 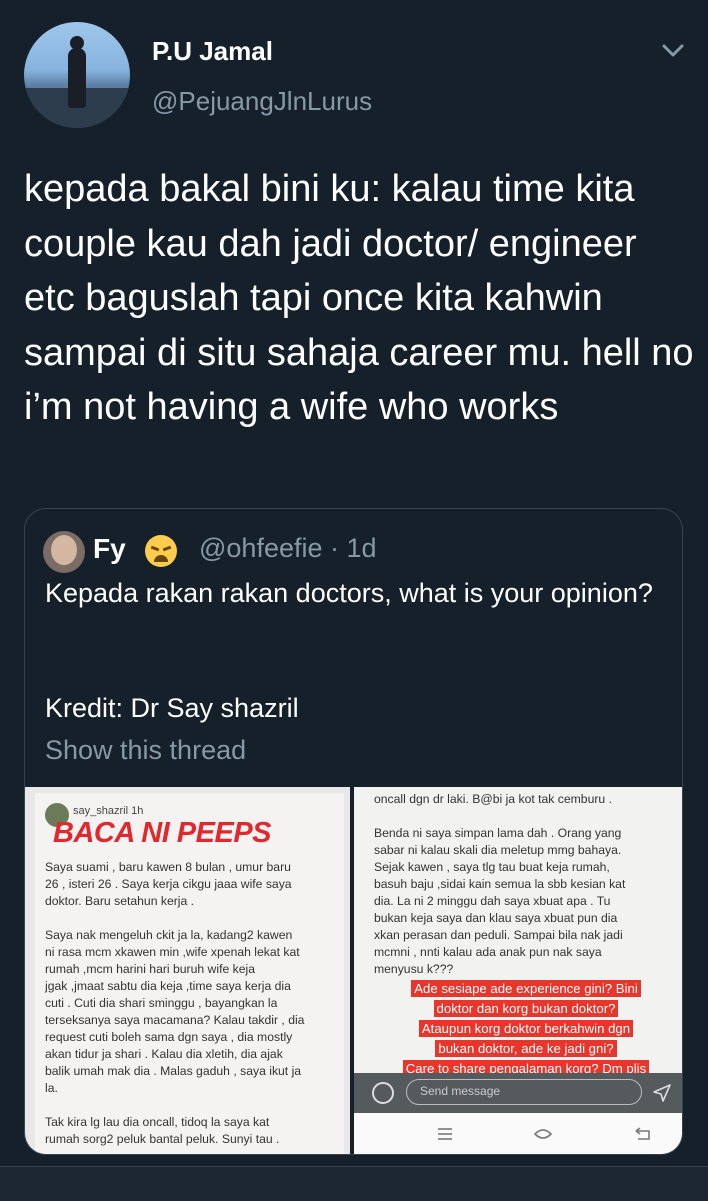 I want to click on author-handle: @PejuangJlnLurus, so click(x=262, y=101).